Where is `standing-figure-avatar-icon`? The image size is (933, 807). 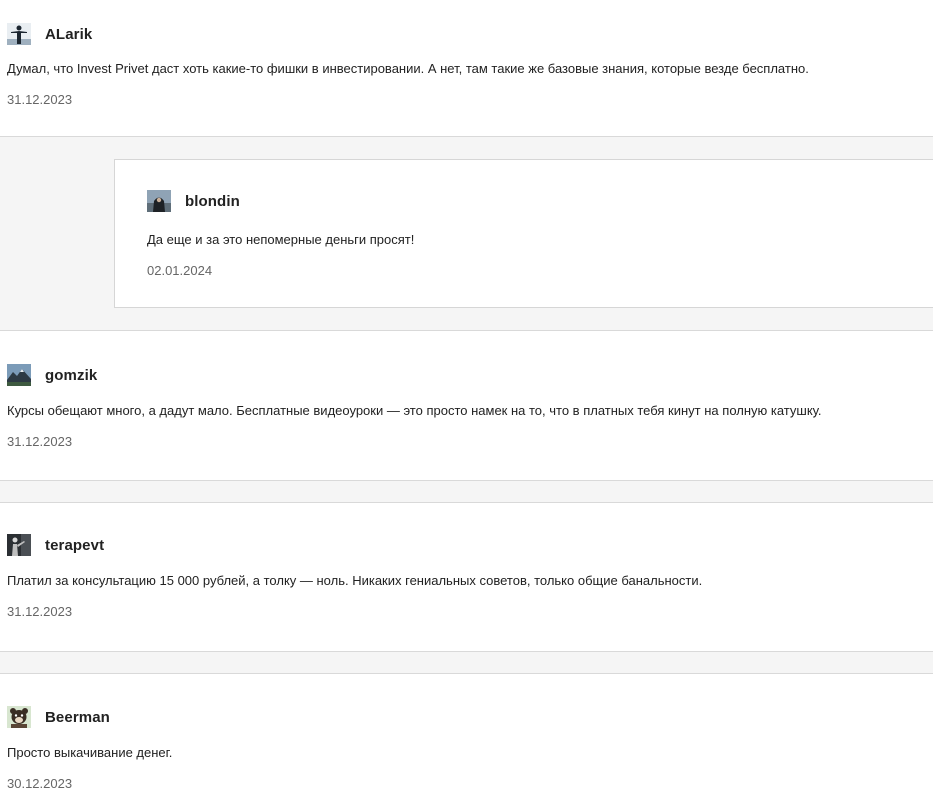
standing-figure-avatar-icon is located at coordinates (19, 34).